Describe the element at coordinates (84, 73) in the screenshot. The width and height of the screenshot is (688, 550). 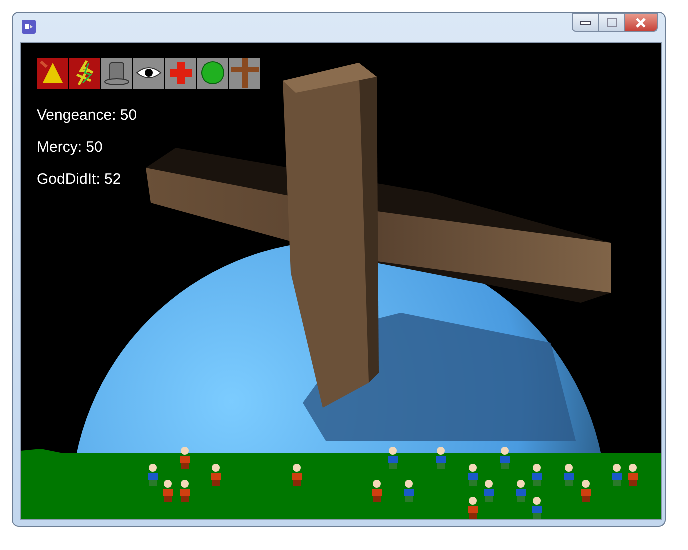
I see `lightning-icon` at that location.